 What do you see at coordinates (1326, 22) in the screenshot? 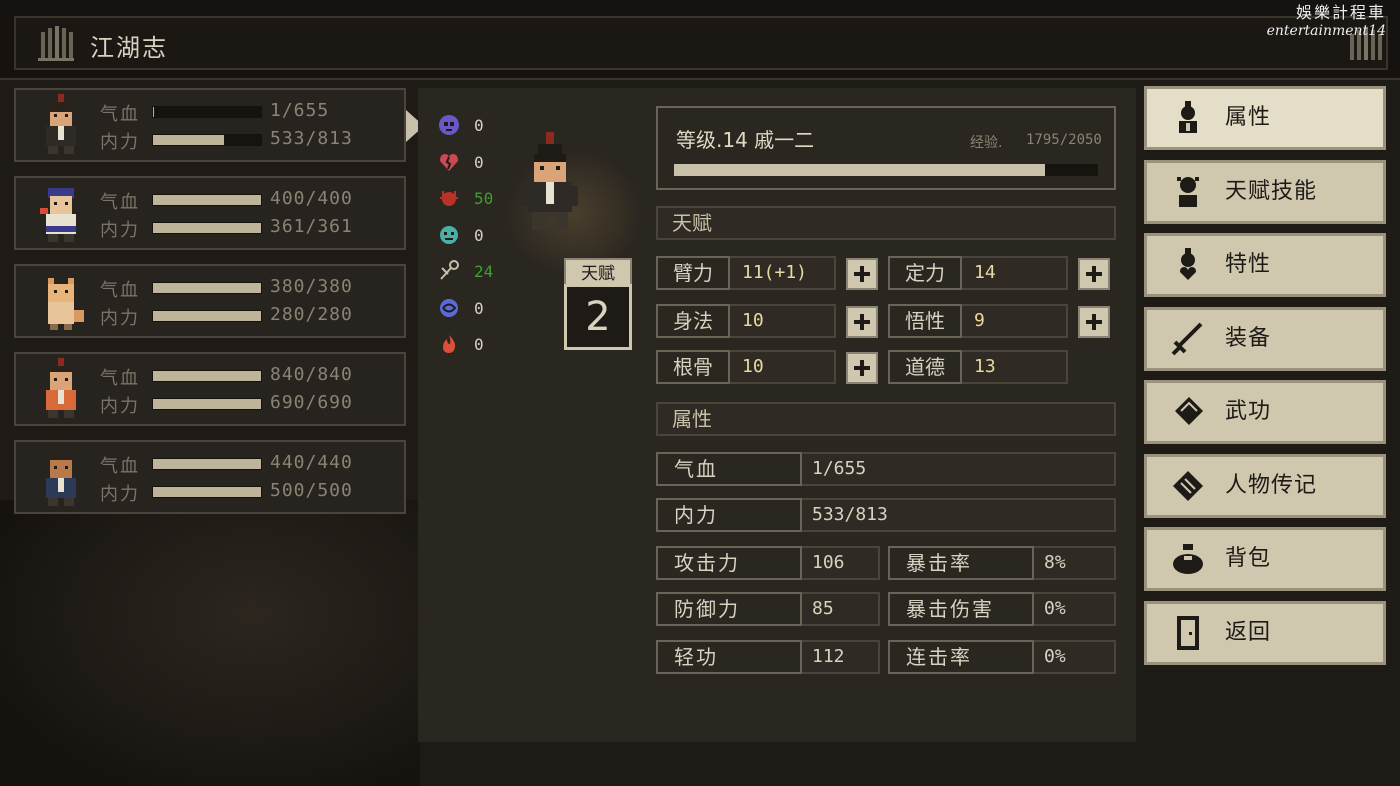
I see `watermark: 娛樂計程車 entertainment14` at bounding box center [1326, 22].